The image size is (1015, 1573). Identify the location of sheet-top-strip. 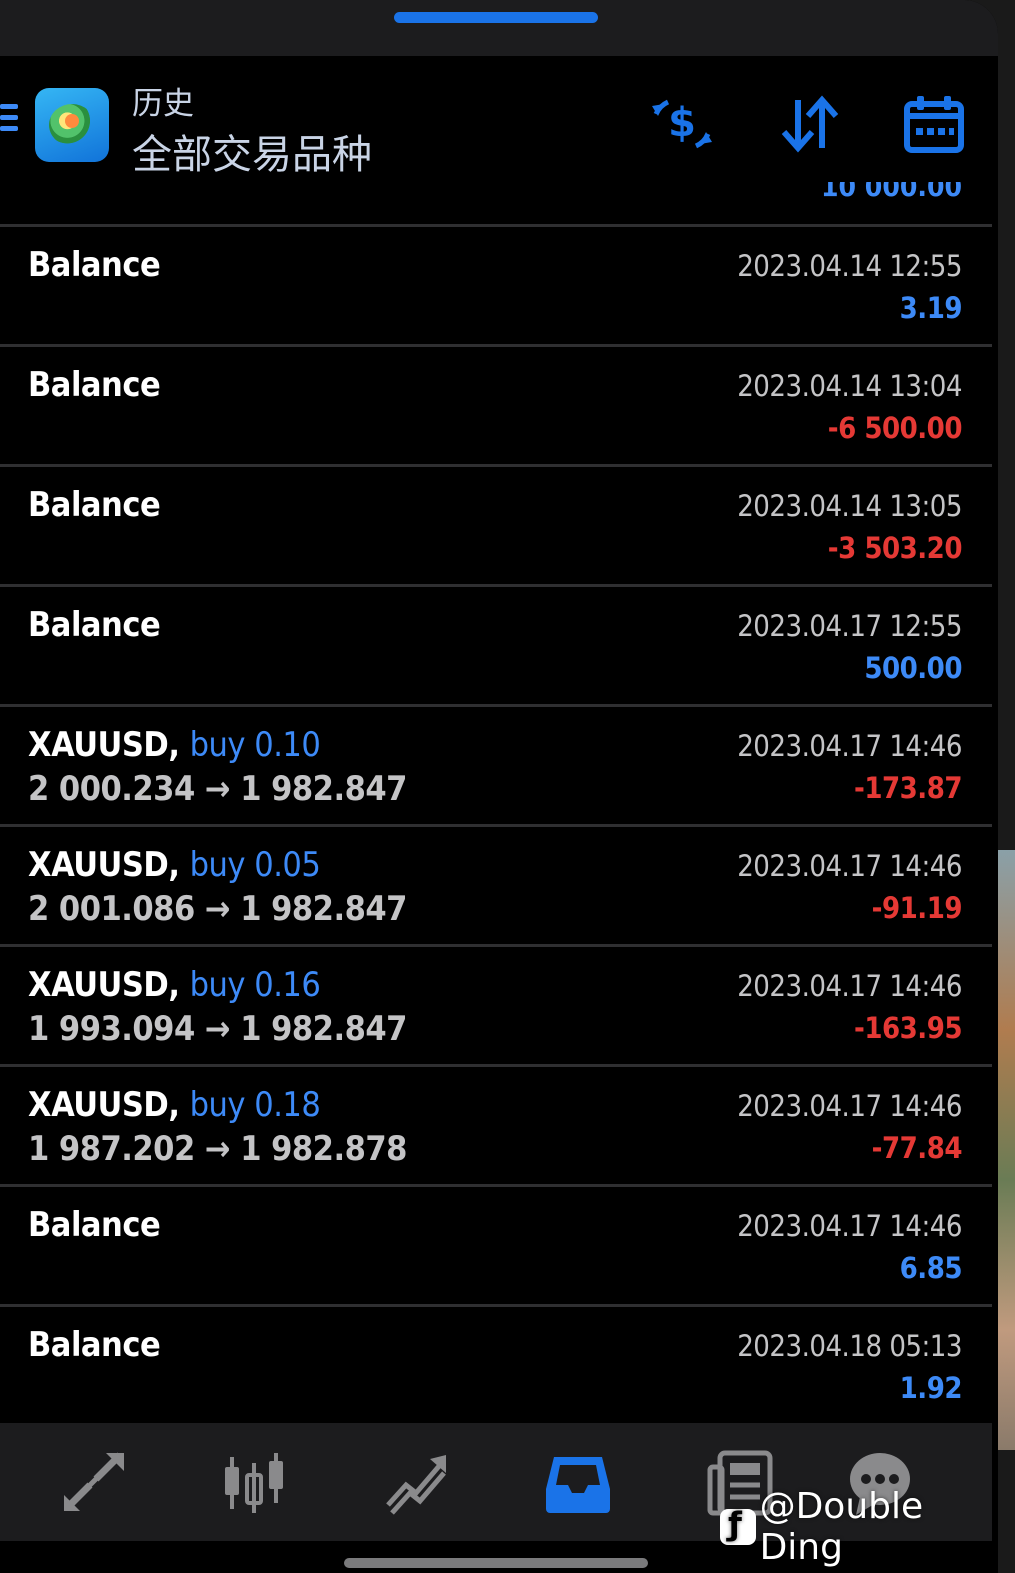
(499, 28).